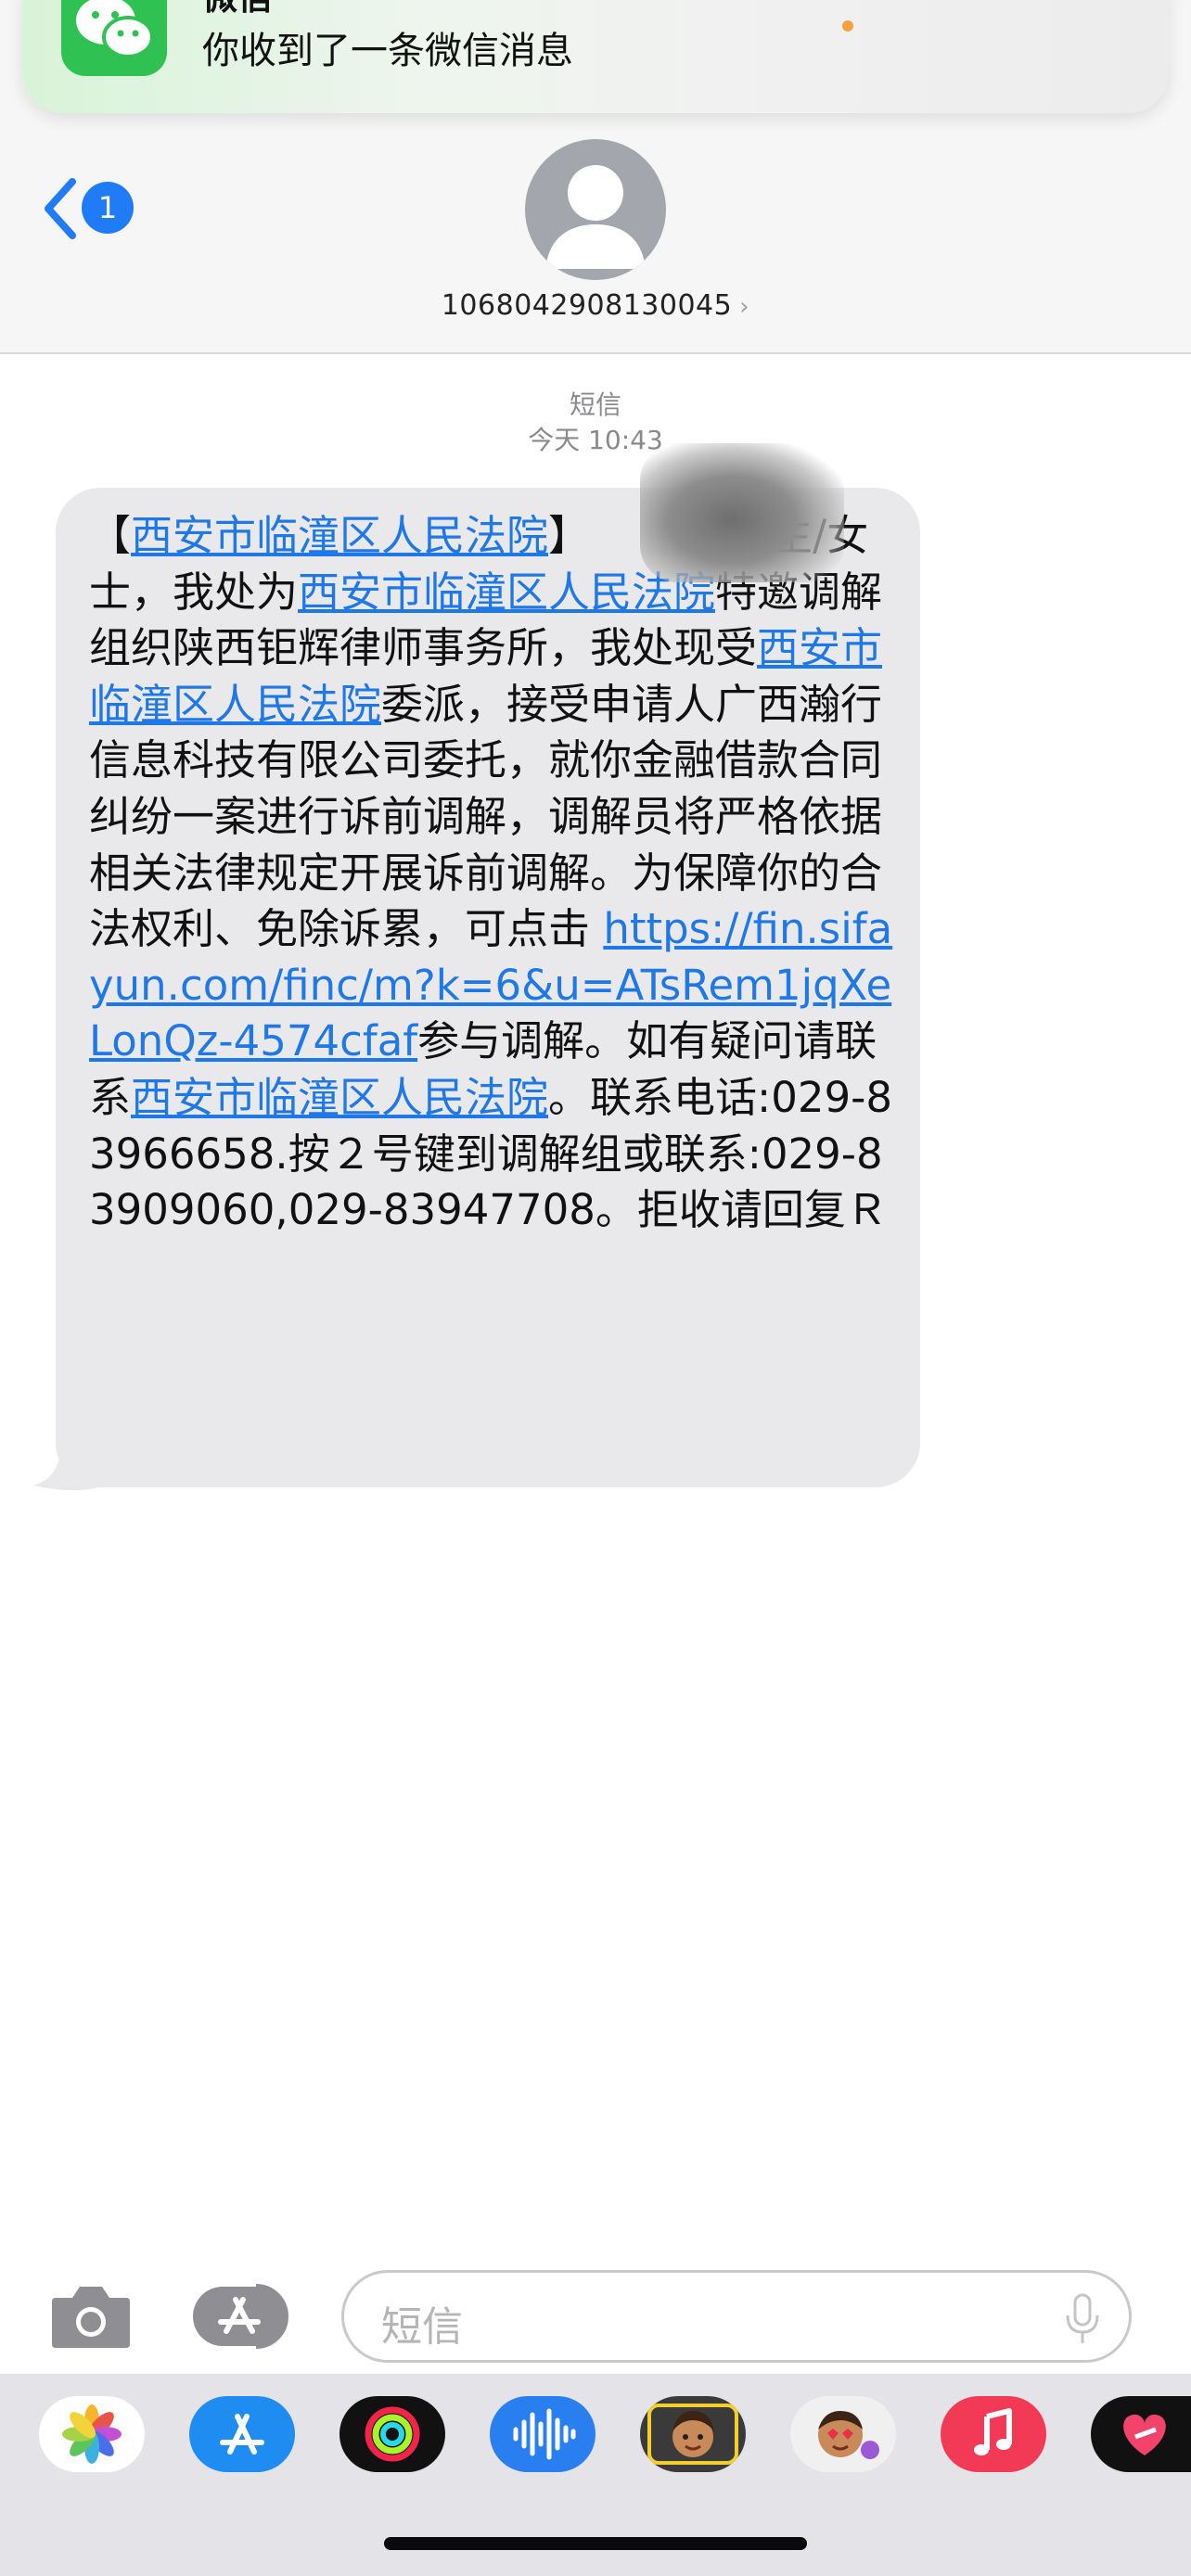 The width and height of the screenshot is (1191, 2576). Describe the element at coordinates (1082, 2319) in the screenshot. I see `microphone-icon` at that location.